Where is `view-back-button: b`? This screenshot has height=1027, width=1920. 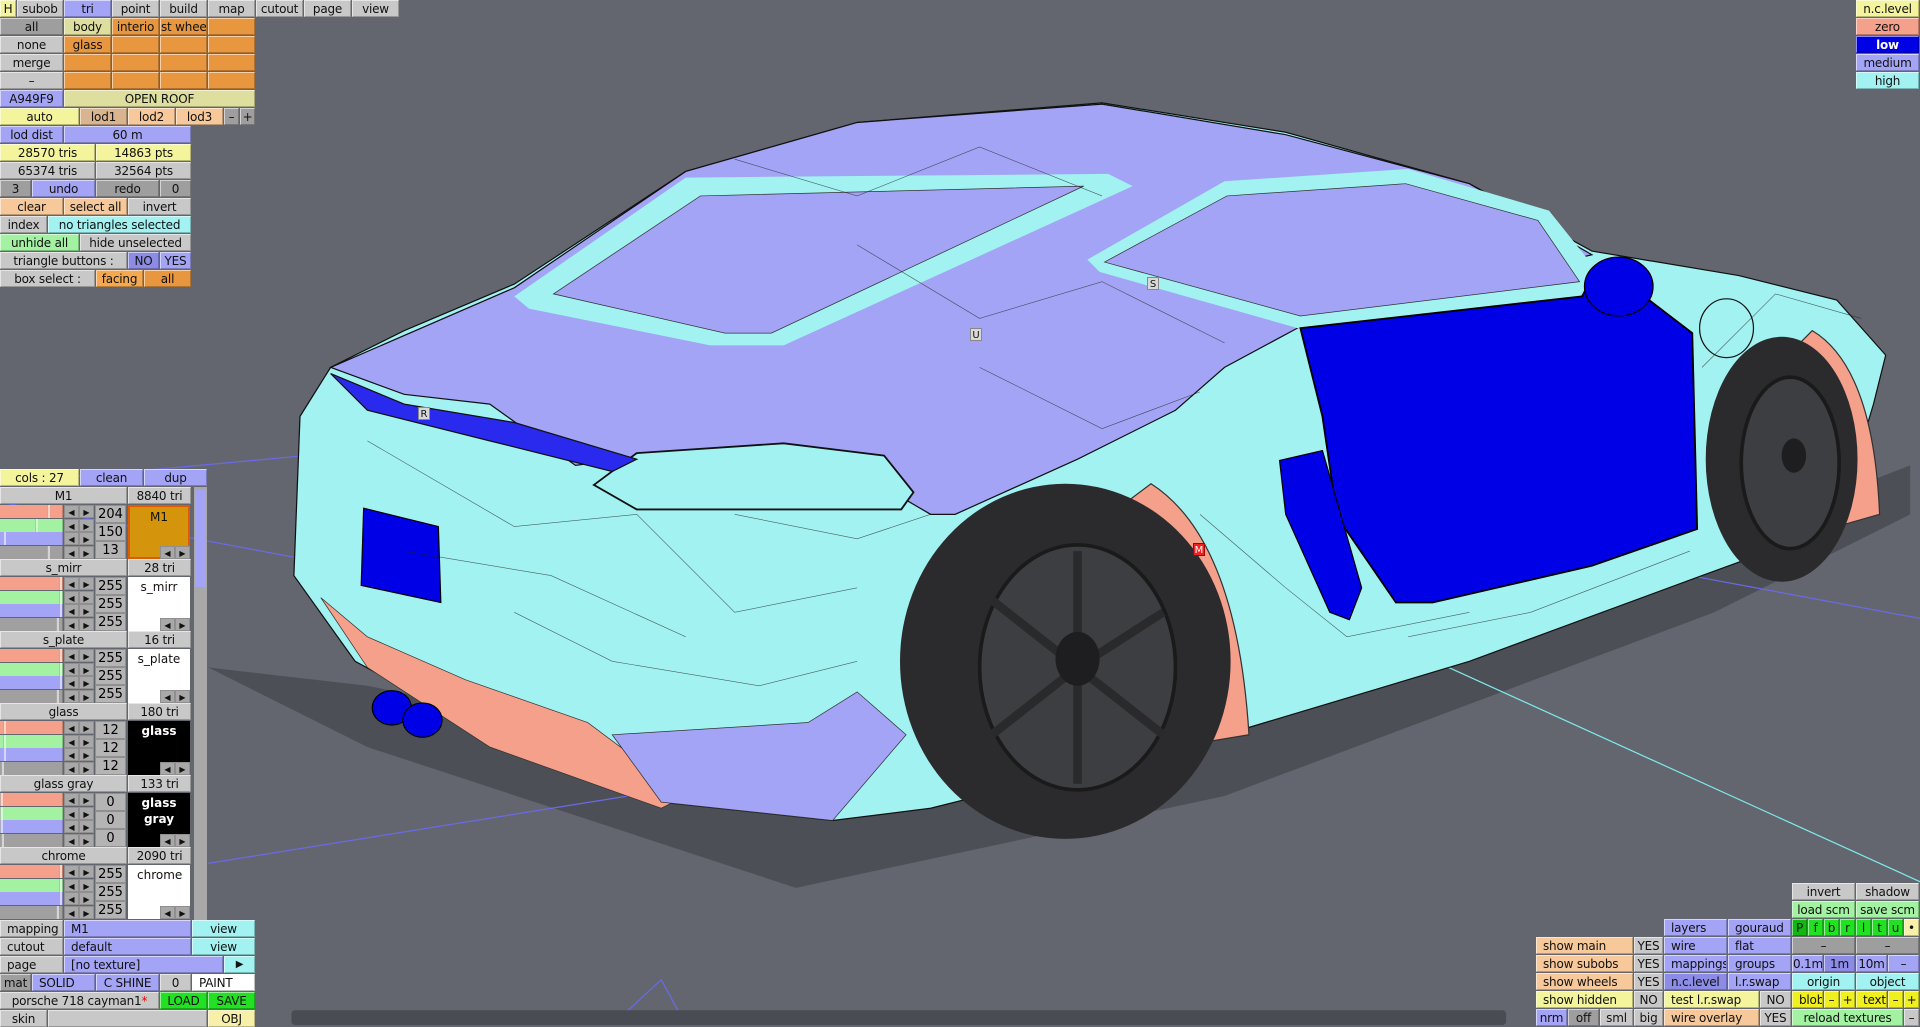
view-back-button: b is located at coordinates (1831, 927).